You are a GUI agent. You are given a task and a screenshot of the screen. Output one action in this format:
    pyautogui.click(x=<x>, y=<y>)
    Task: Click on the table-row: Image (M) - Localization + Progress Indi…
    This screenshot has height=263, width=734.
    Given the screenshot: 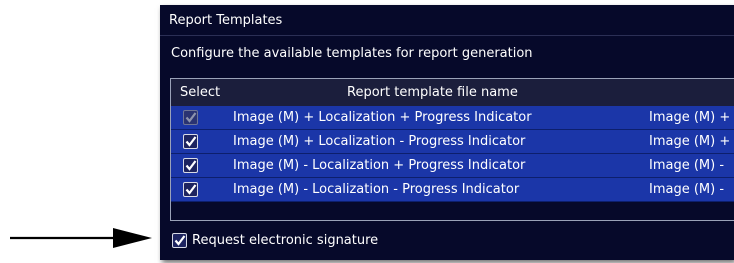 What is the action you would take?
    pyautogui.click(x=452, y=166)
    